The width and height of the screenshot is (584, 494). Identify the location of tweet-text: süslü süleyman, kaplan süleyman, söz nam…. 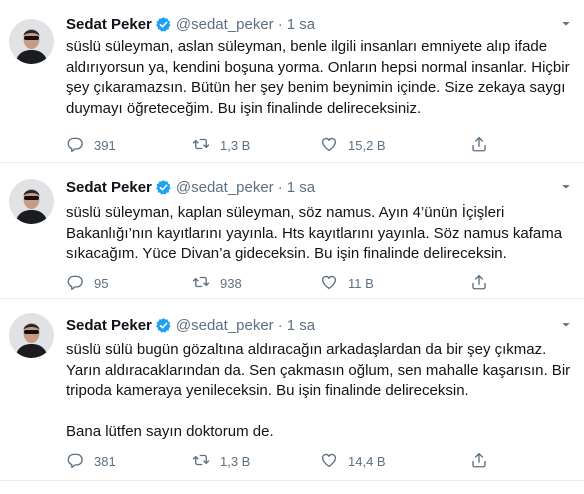
(321, 234).